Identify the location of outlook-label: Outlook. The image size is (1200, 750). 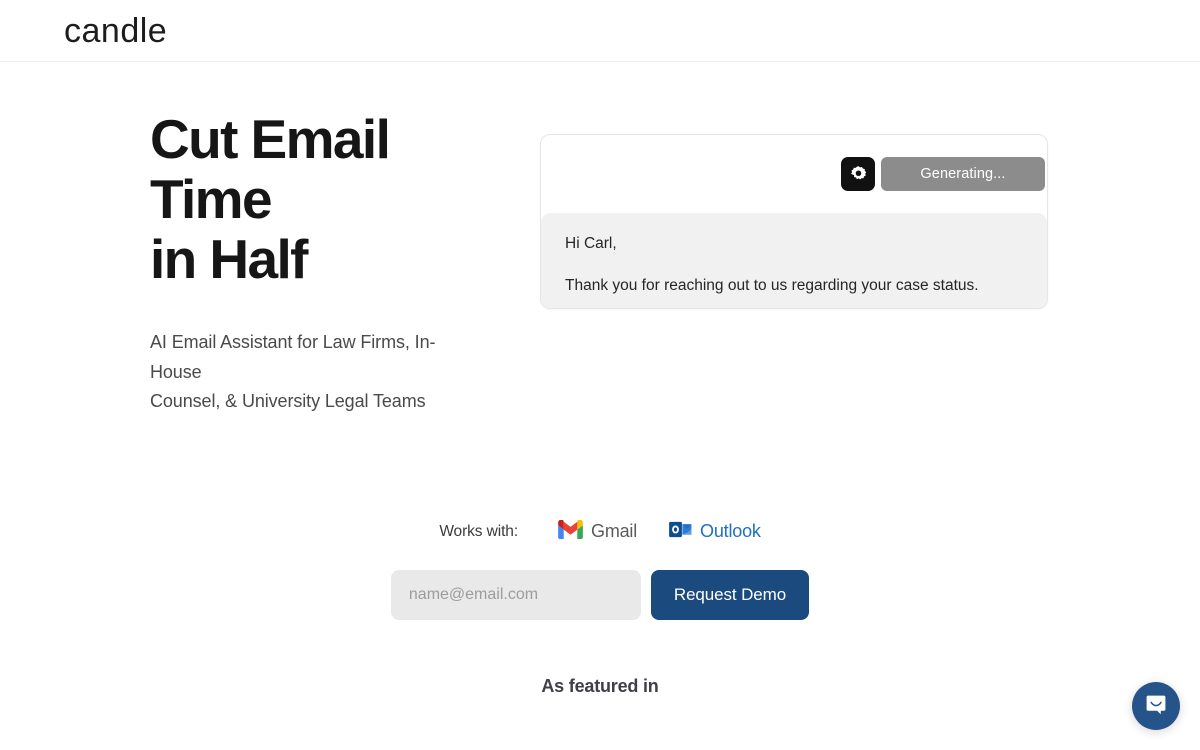
(730, 531).